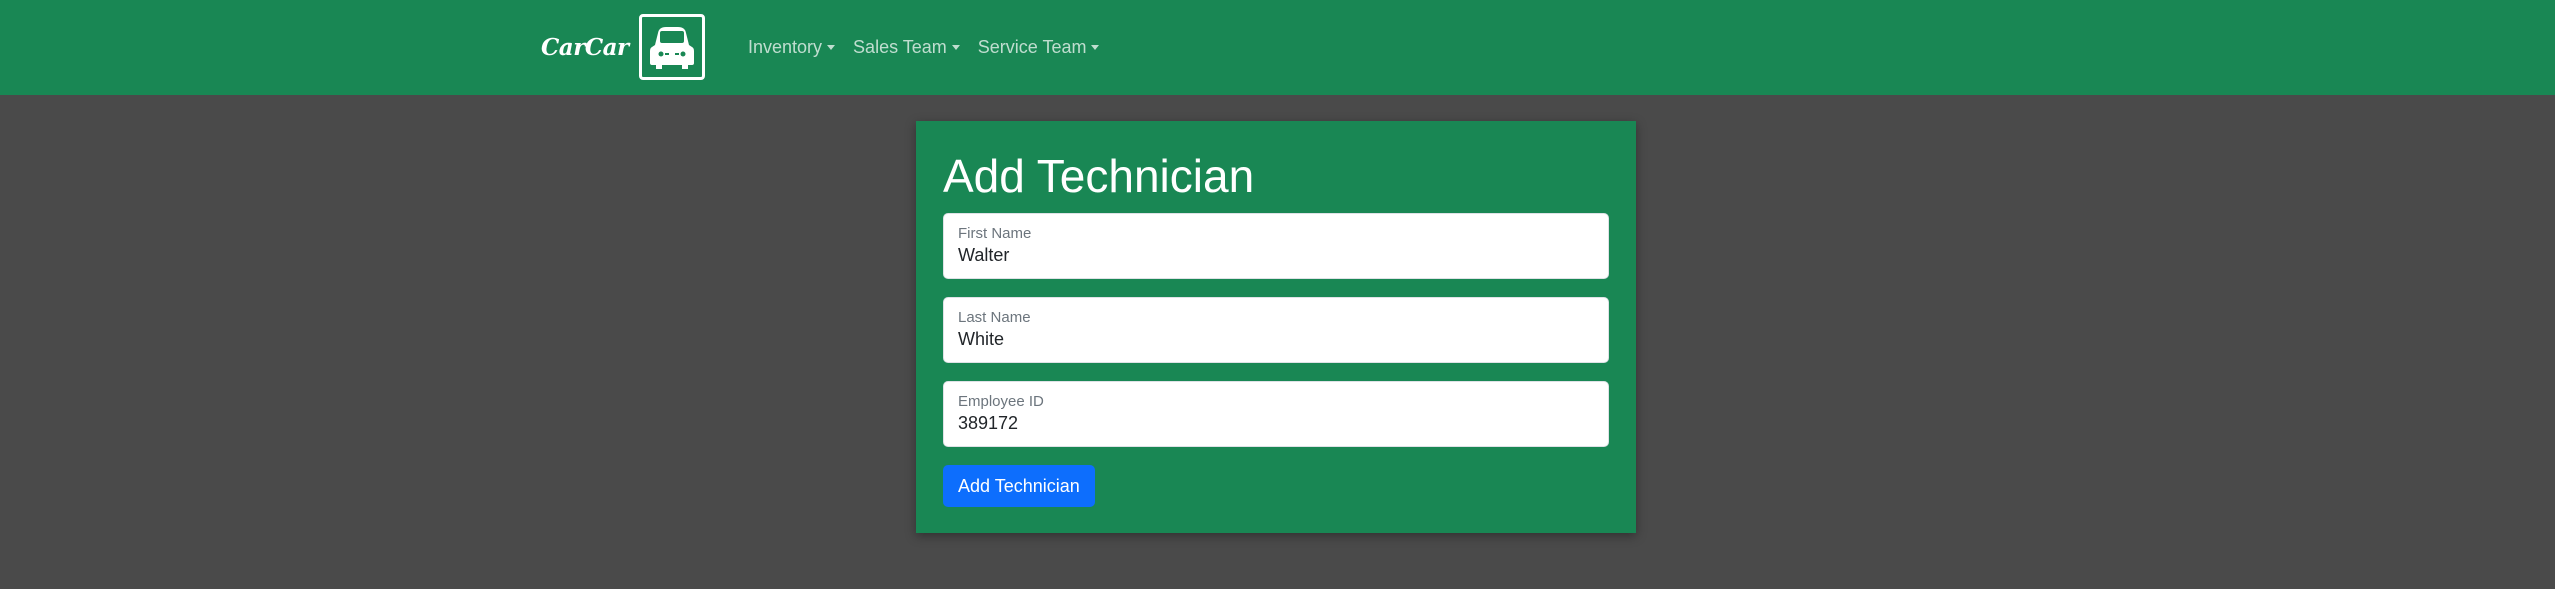 The width and height of the screenshot is (2555, 589). Describe the element at coordinates (1032, 47) in the screenshot. I see `nav-service-team-label: Service Team` at that location.